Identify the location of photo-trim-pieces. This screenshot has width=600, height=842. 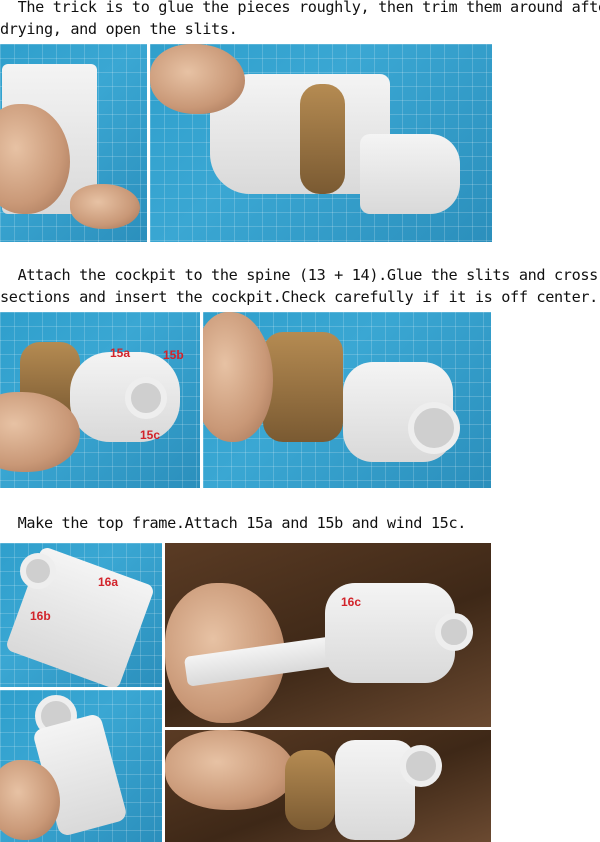
(73, 143).